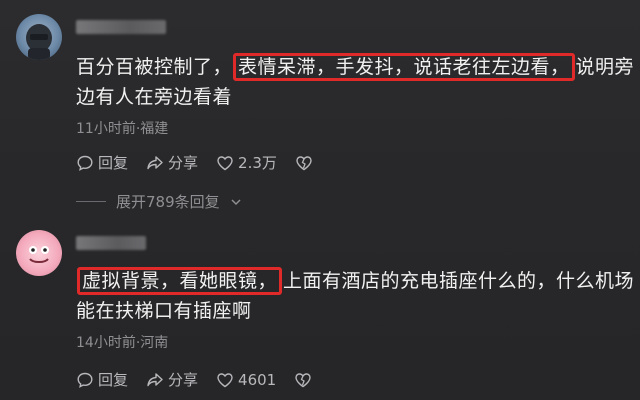 The image size is (640, 400). I want to click on expand-replies-button: 展开789条回复, so click(159, 201).